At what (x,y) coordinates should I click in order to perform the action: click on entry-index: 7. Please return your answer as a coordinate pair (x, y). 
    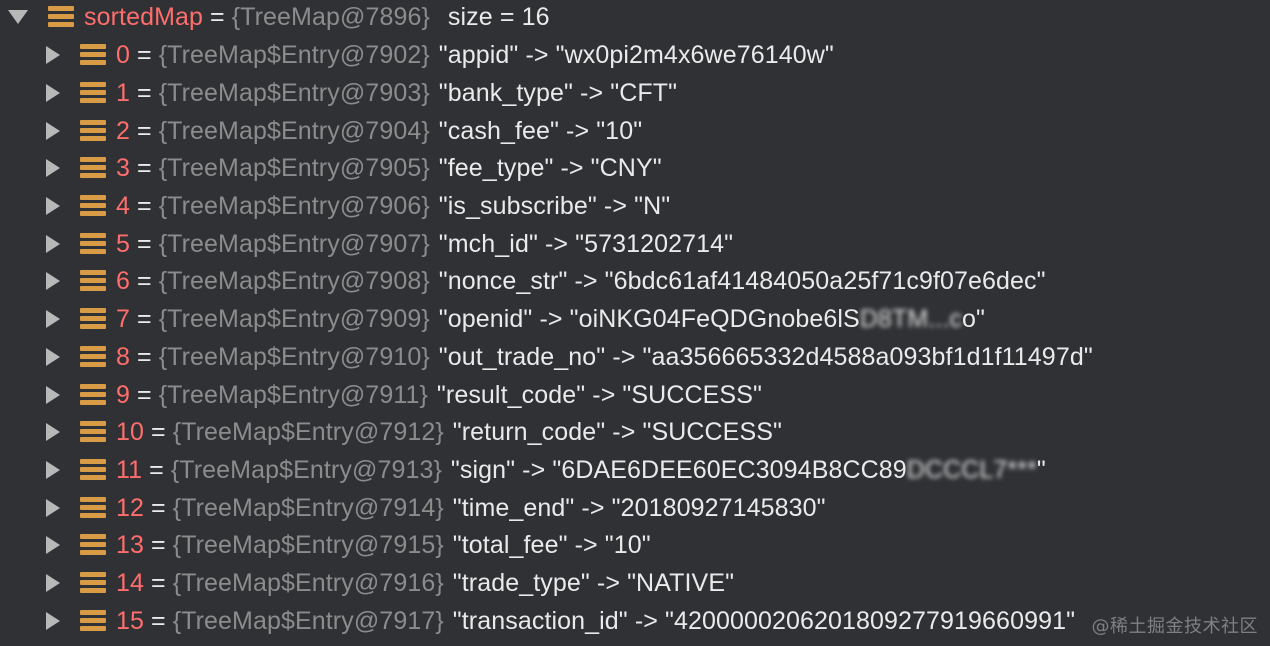
    Looking at the image, I should click on (123, 318).